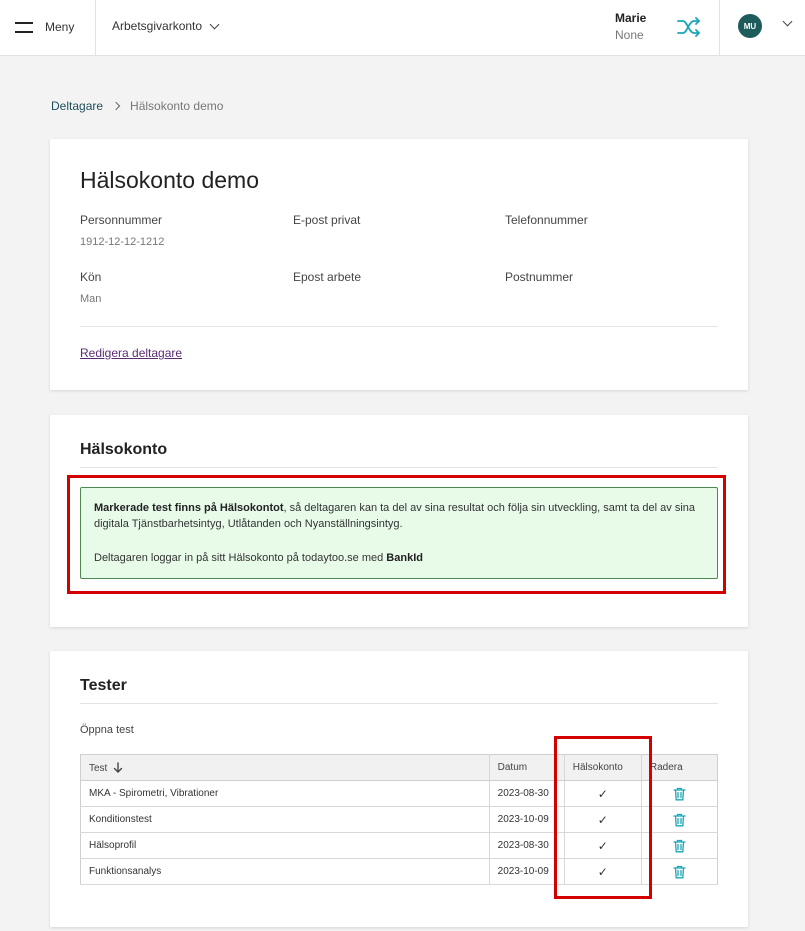  Describe the element at coordinates (539, 277) in the screenshot. I see `field-label-postal-code: Postnummer` at that location.